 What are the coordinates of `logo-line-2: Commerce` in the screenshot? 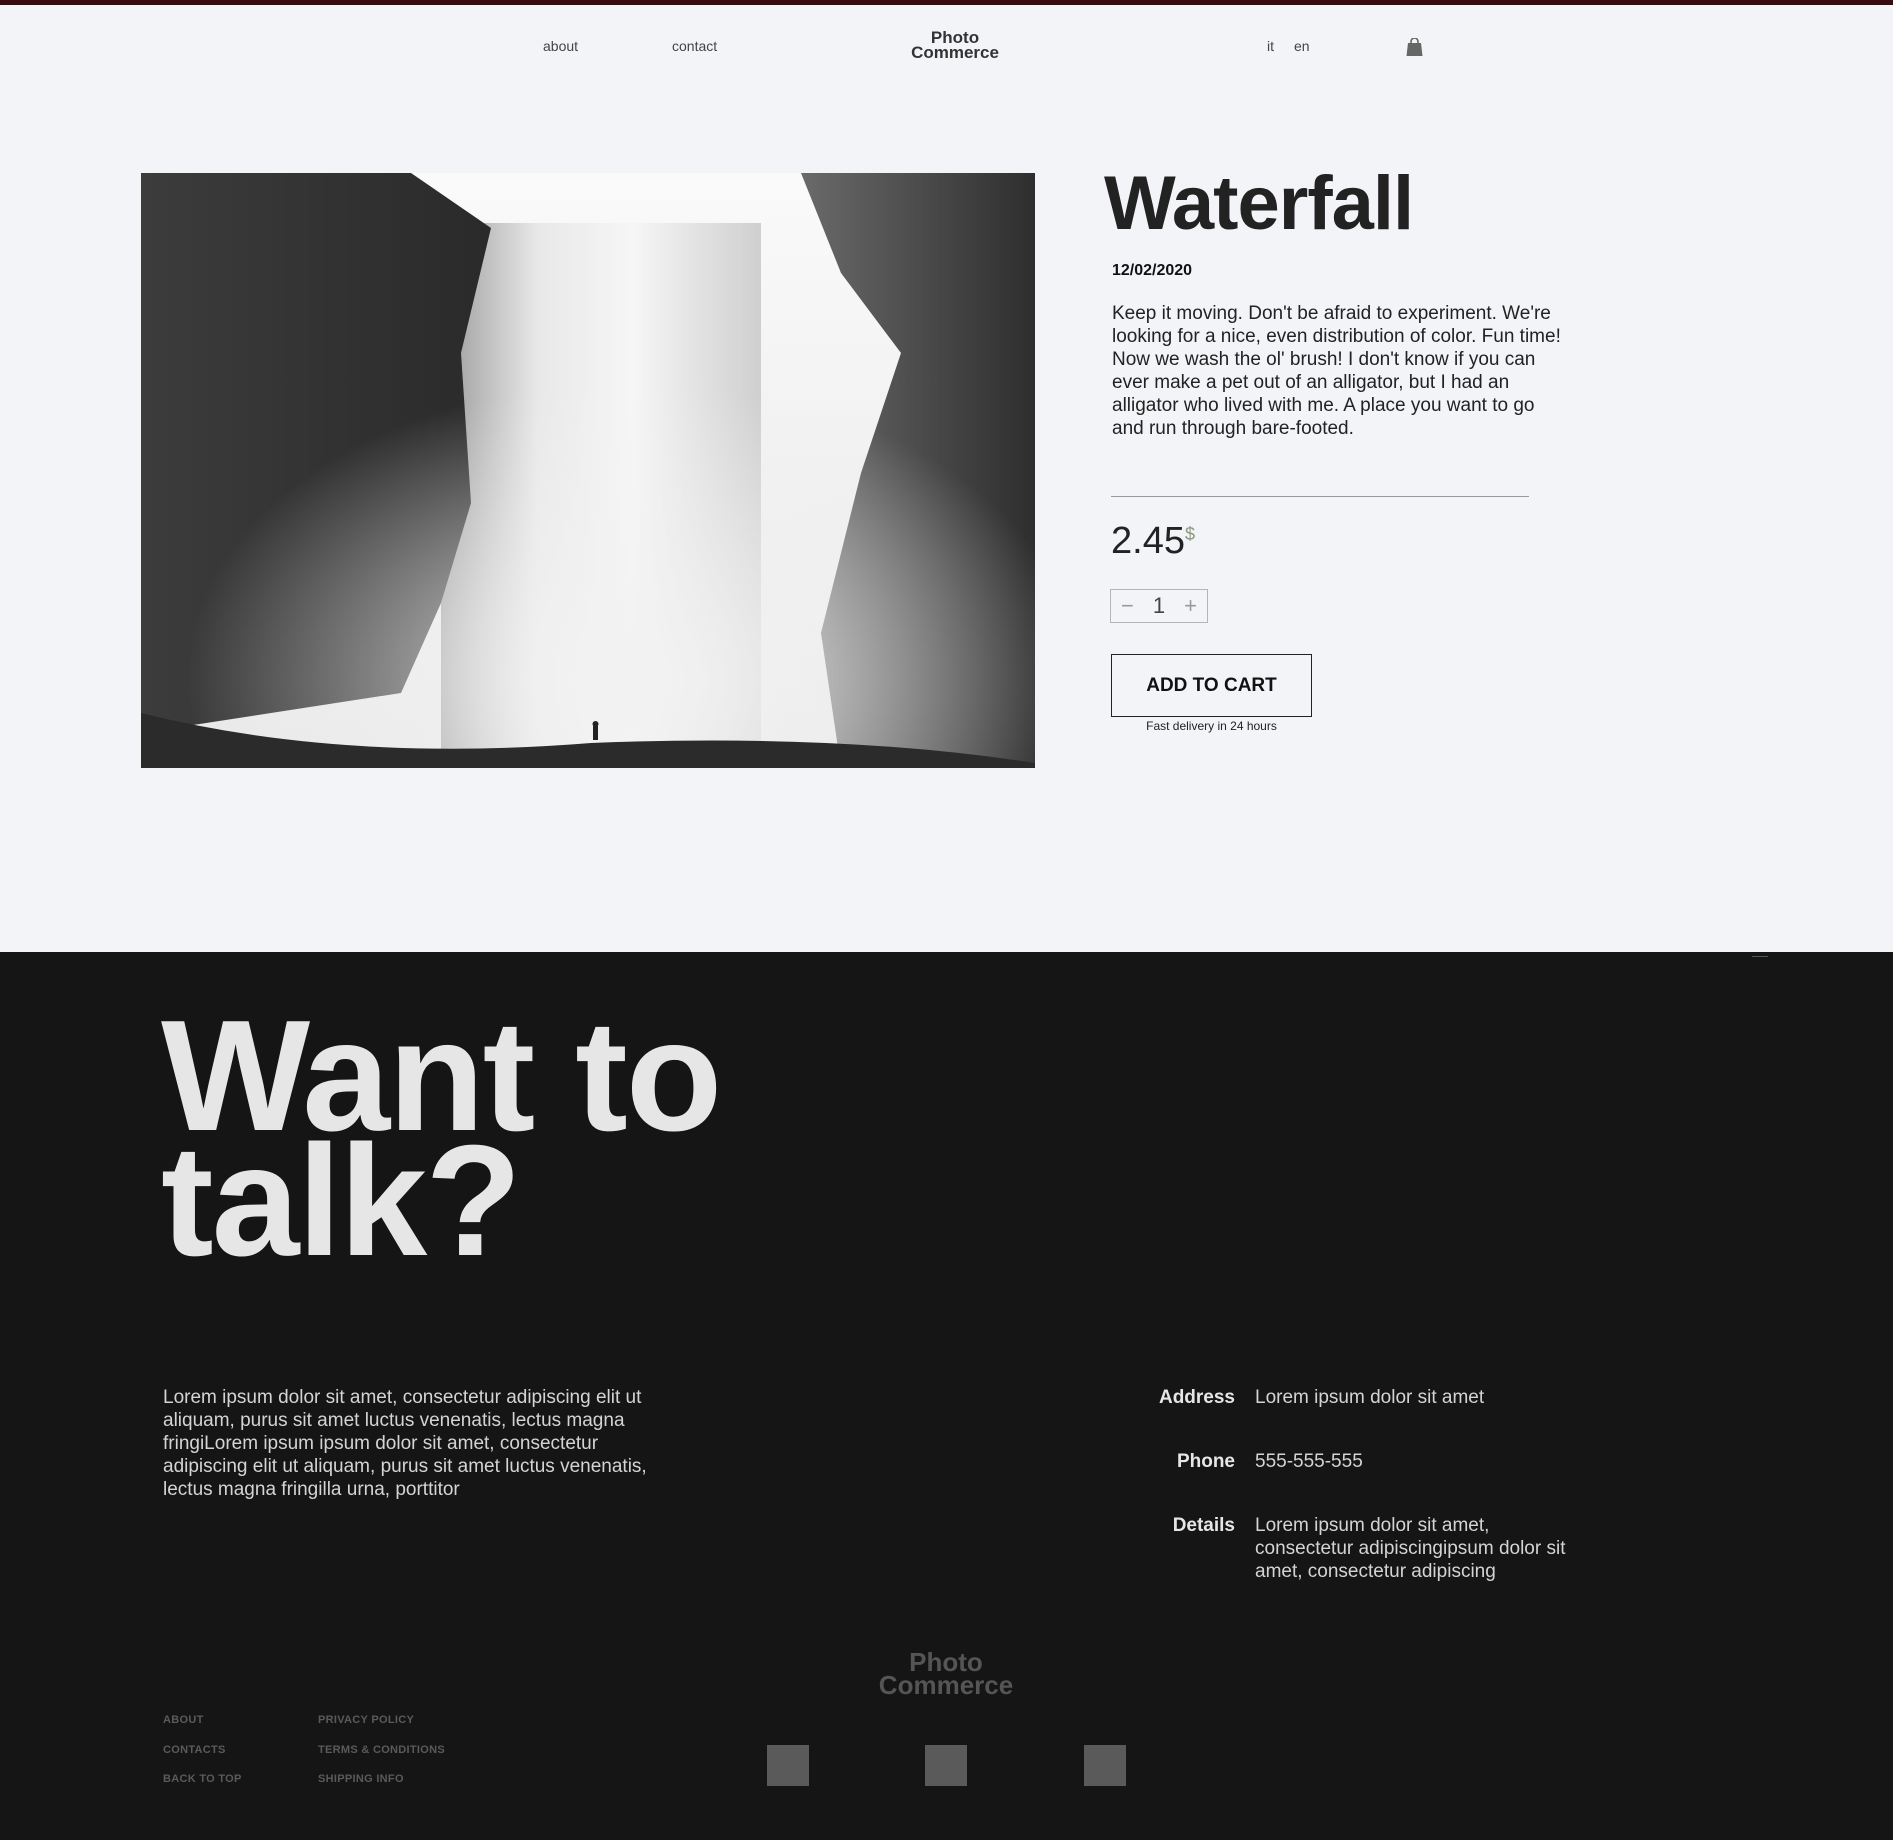 It's located at (955, 52).